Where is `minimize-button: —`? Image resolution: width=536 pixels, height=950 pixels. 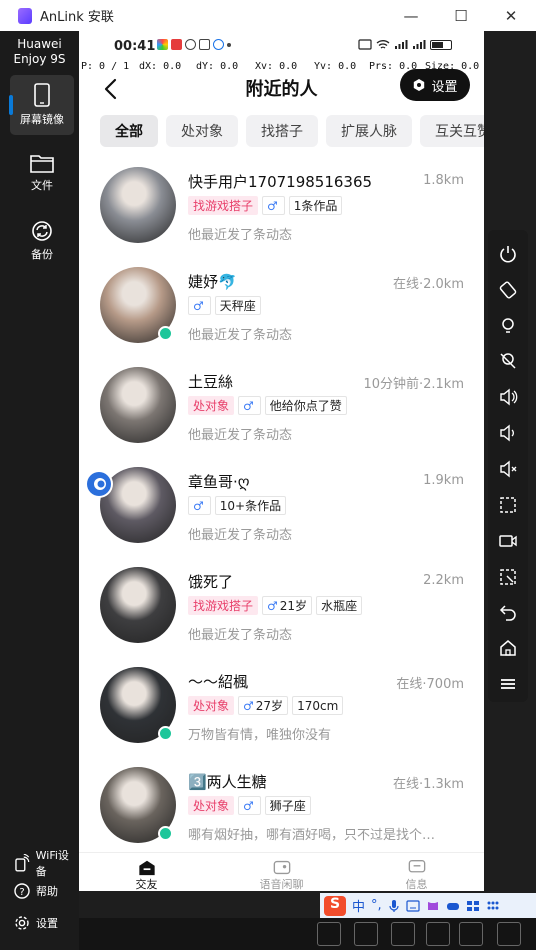
minimize-button: — is located at coordinates (411, 15).